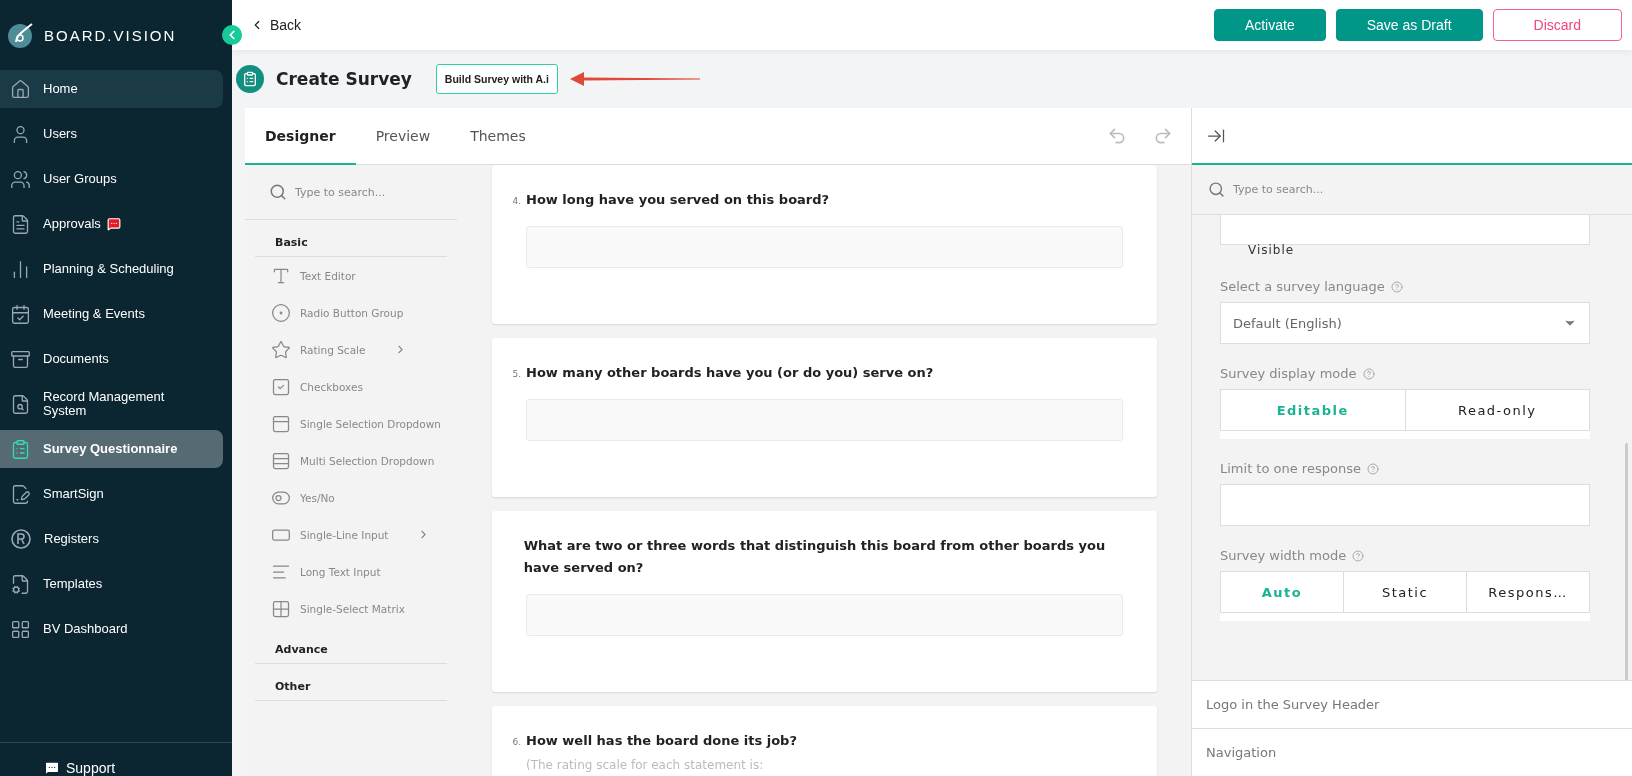 The height and width of the screenshot is (776, 1632). I want to click on toolbox-section-title: Other, so click(351, 682).